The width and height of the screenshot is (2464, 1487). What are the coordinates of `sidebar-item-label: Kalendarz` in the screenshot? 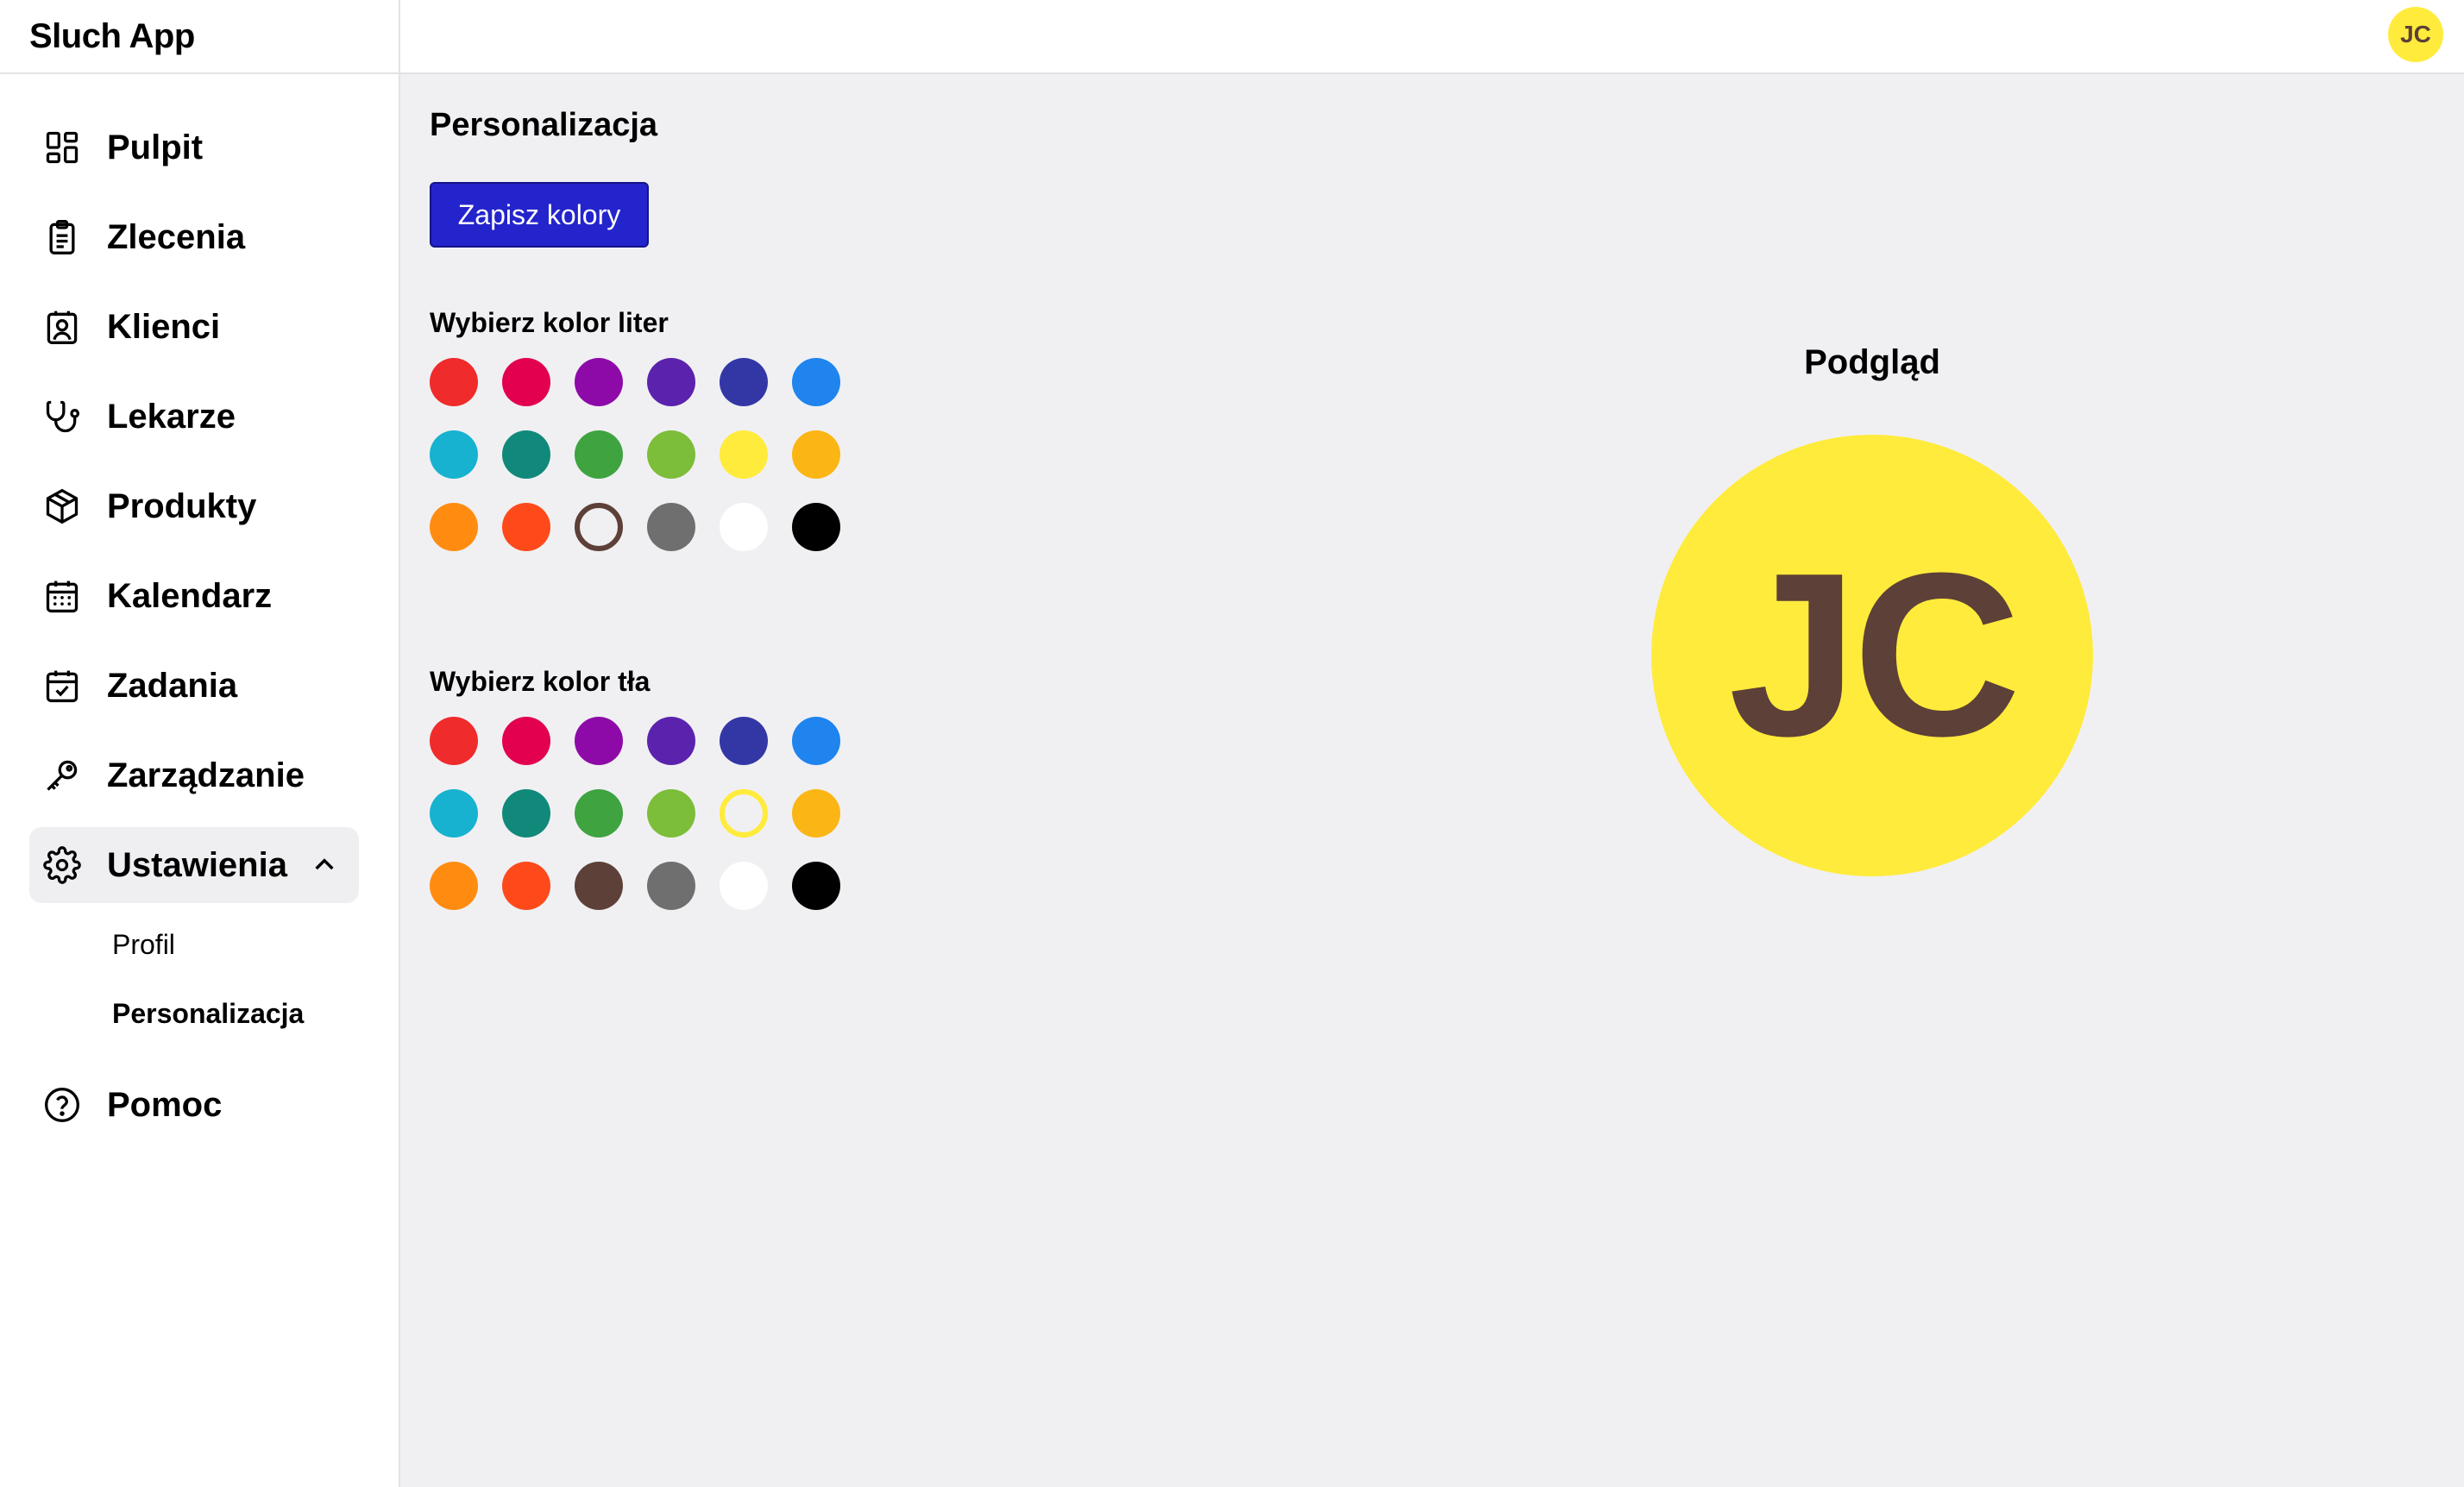 It's located at (190, 595).